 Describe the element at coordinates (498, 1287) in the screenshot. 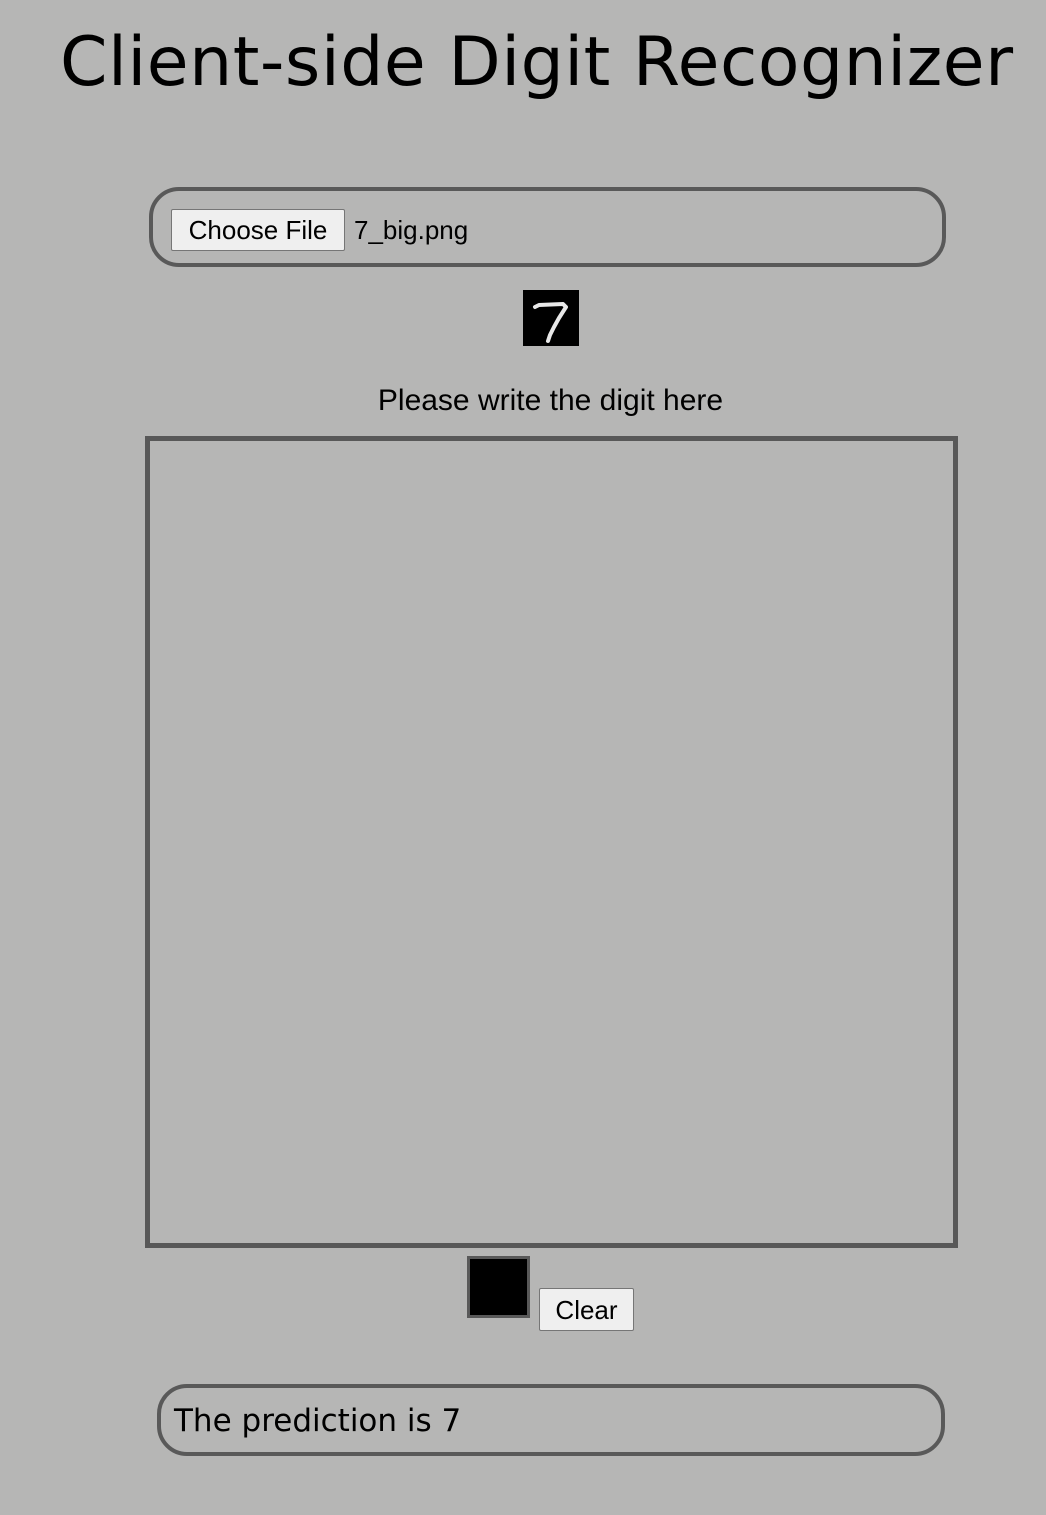

I see `processed-digit-preview` at that location.